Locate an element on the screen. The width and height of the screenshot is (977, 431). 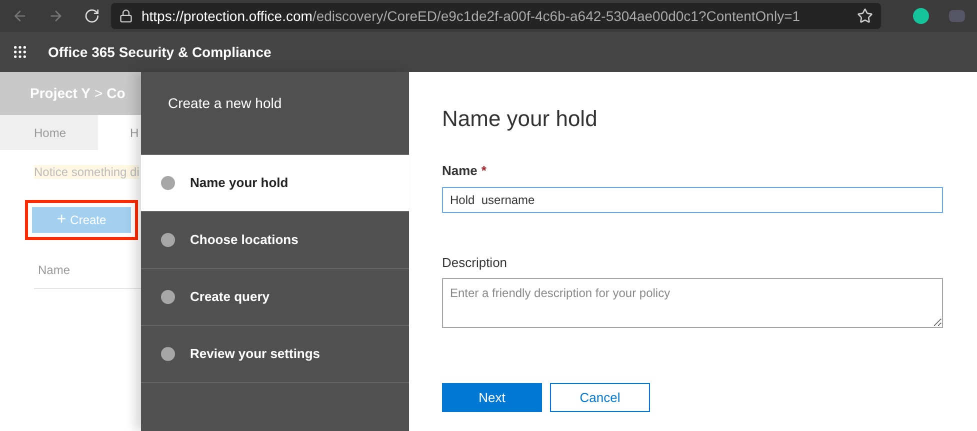
url-text: https://protection.office.com/ediscovery/CoreED/e9c1de2f-a00f-4c6b-a642-5304ae00d0c1?ContentOnly=1 is located at coordinates (470, 16).